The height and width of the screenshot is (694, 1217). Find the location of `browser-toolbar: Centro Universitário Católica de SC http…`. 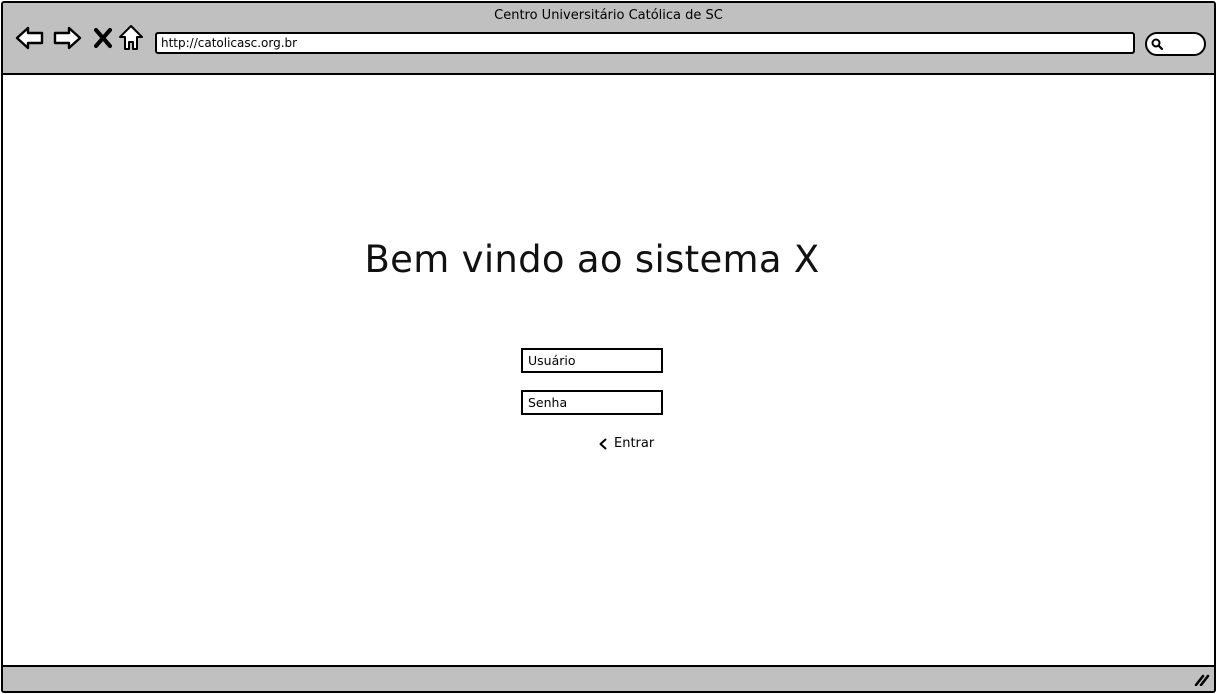

browser-toolbar: Centro Universitário Católica de SC http… is located at coordinates (608, 39).